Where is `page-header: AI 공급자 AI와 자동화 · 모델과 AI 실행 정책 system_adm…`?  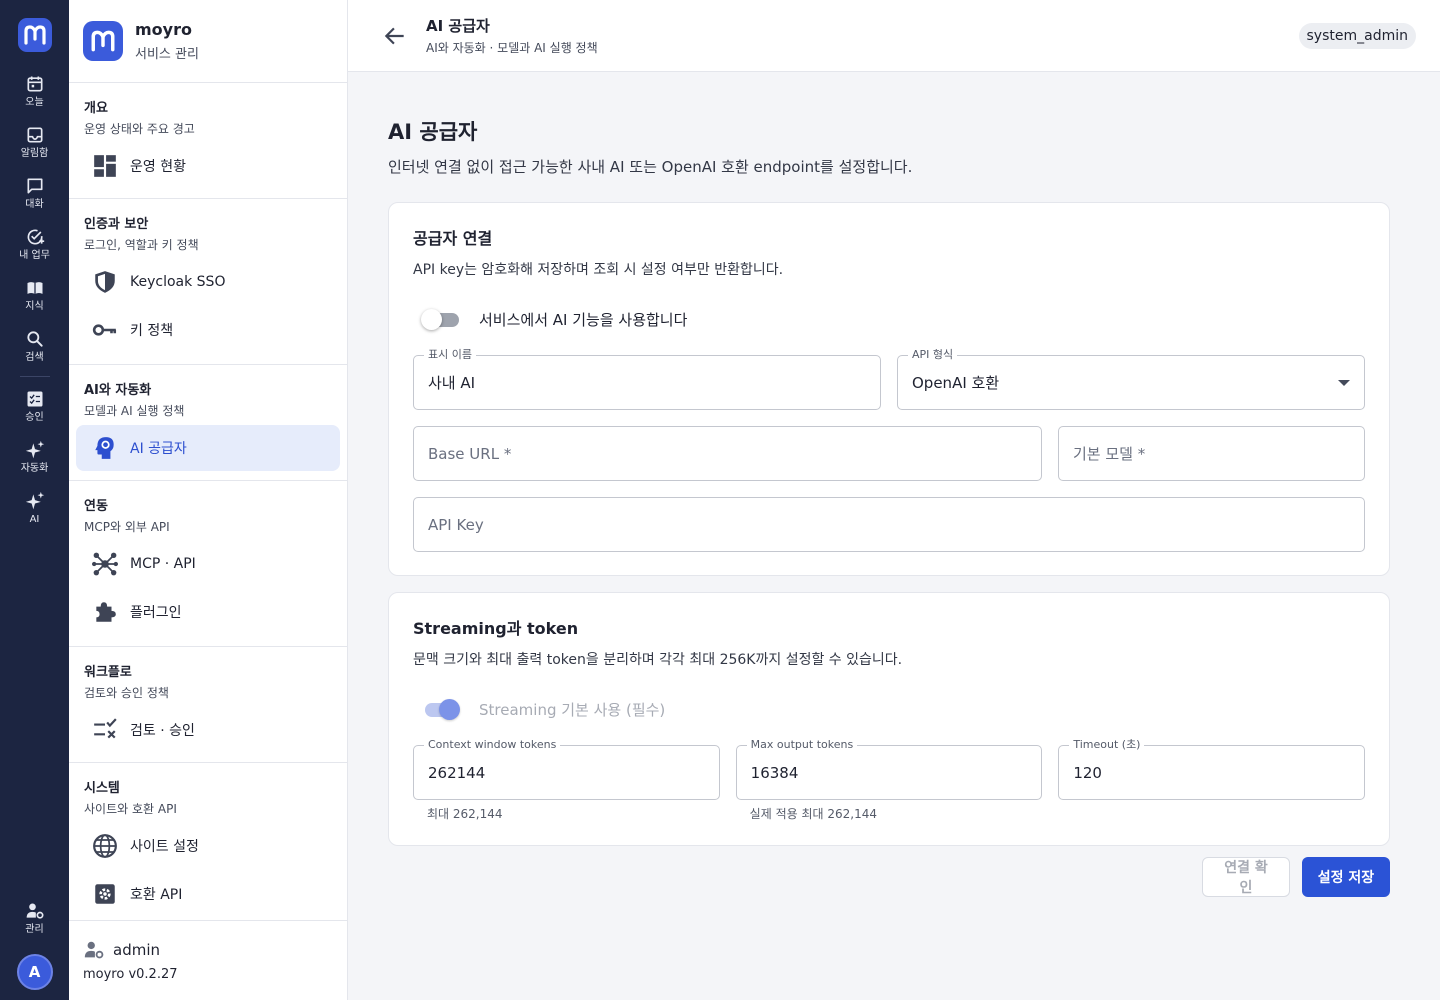
page-header: AI 공급자 AI와 자동화 · 모델과 AI 실행 정책 system_adm… is located at coordinates (894, 36).